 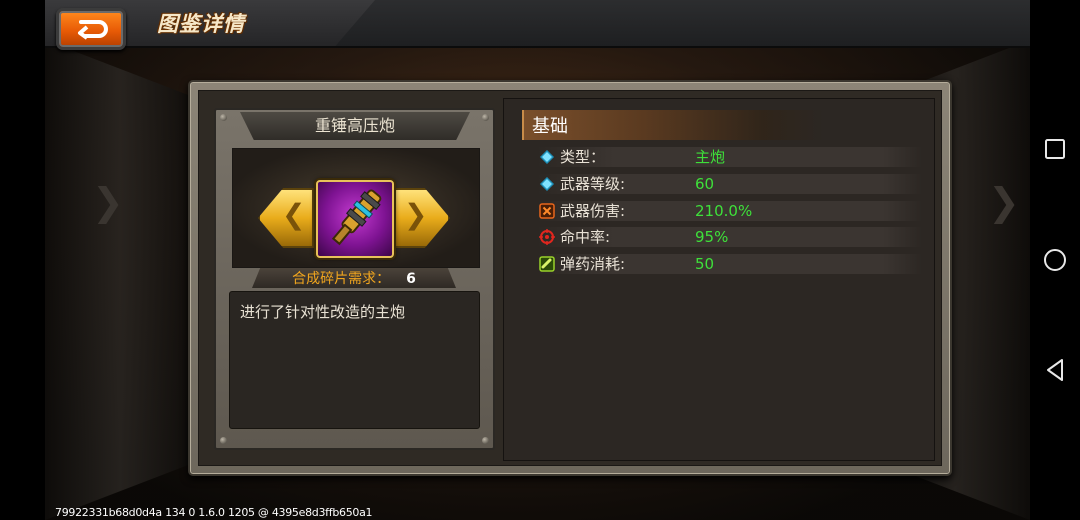 What do you see at coordinates (705, 184) in the screenshot?
I see `stat-value: 60` at bounding box center [705, 184].